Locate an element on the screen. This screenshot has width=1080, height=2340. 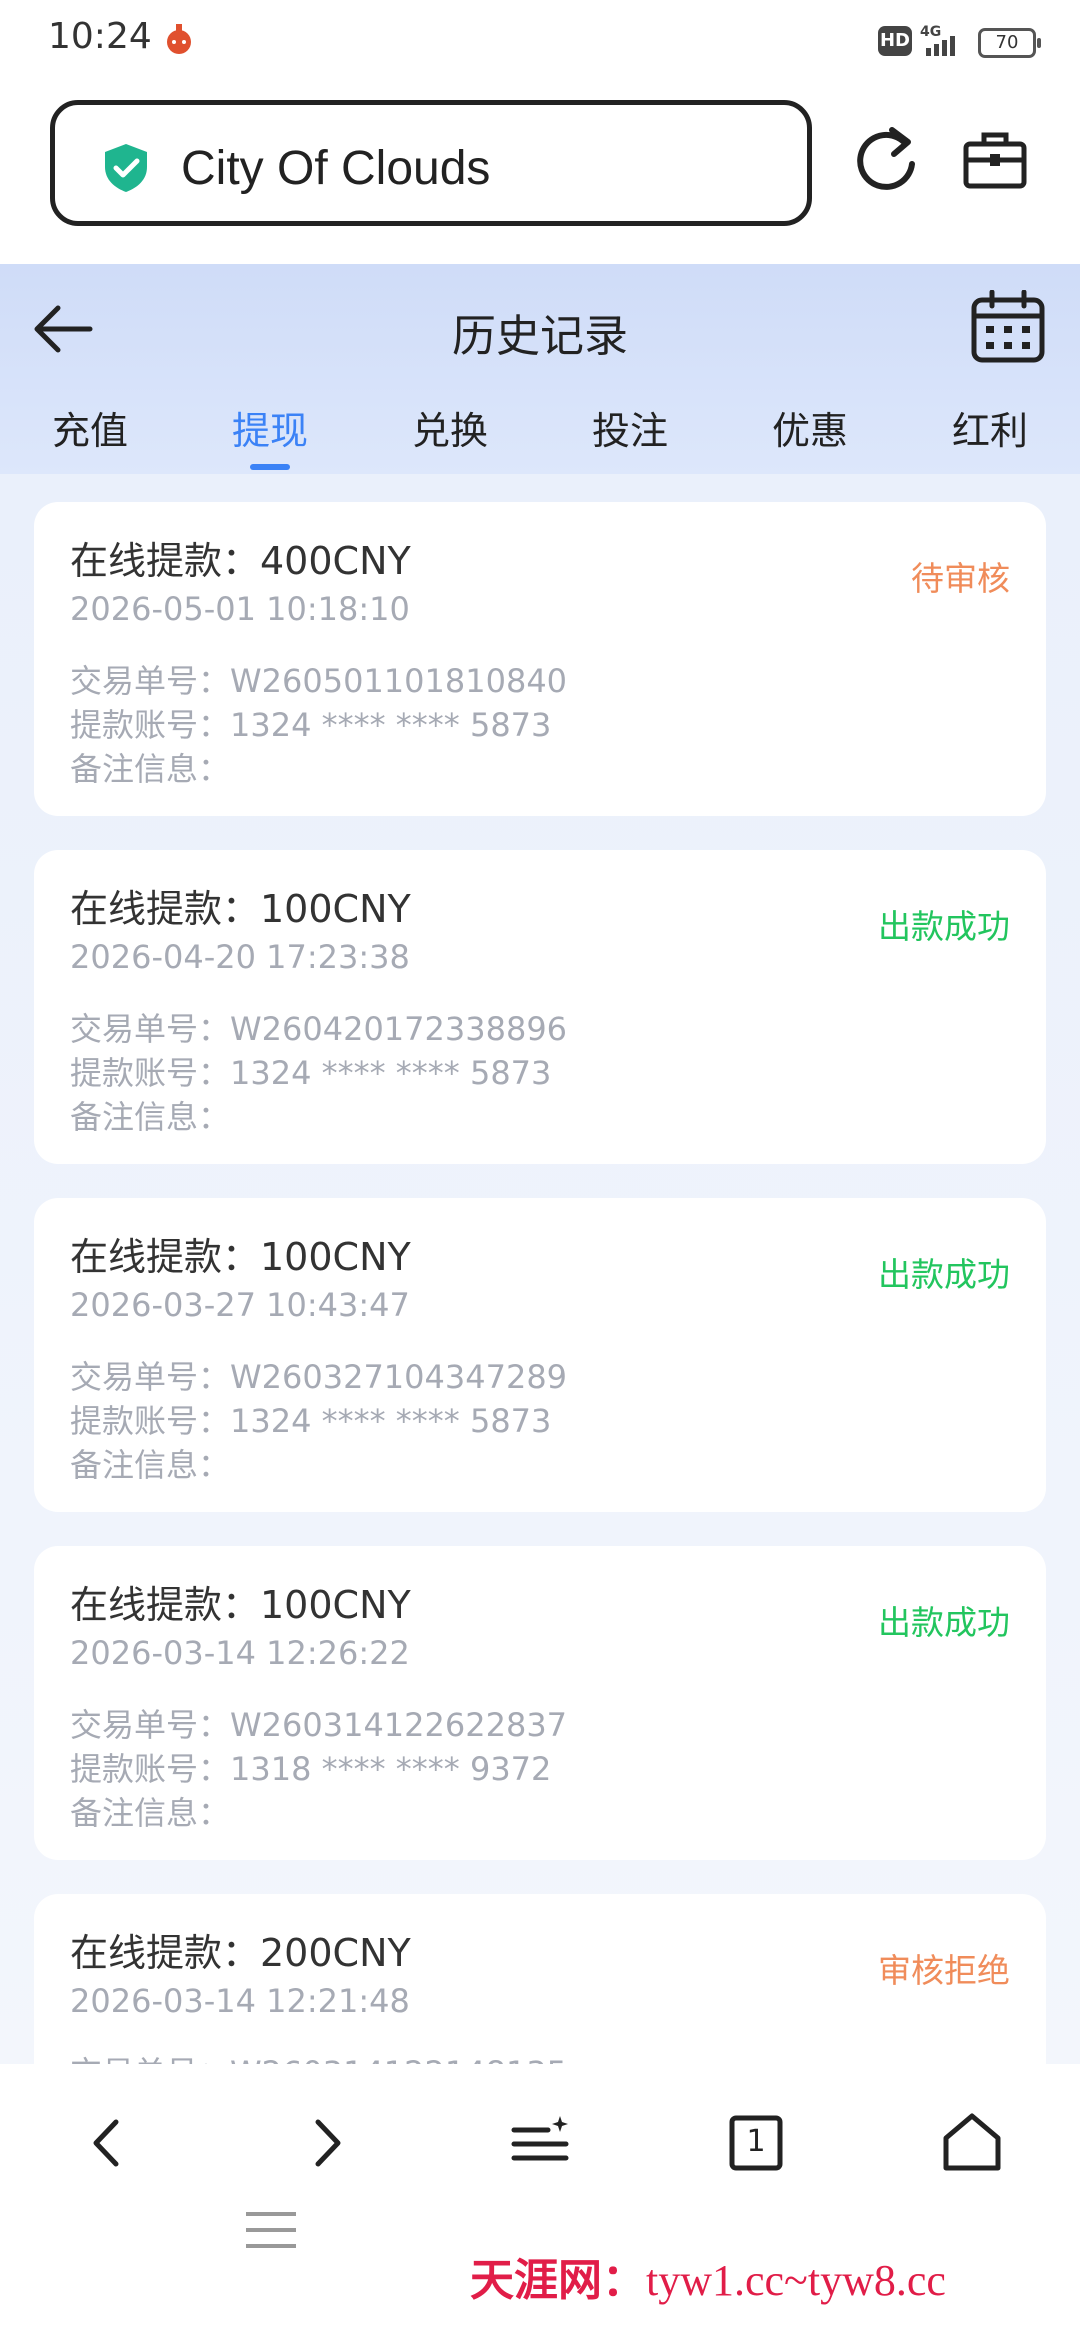
shield-check-icon is located at coordinates (126, 168).